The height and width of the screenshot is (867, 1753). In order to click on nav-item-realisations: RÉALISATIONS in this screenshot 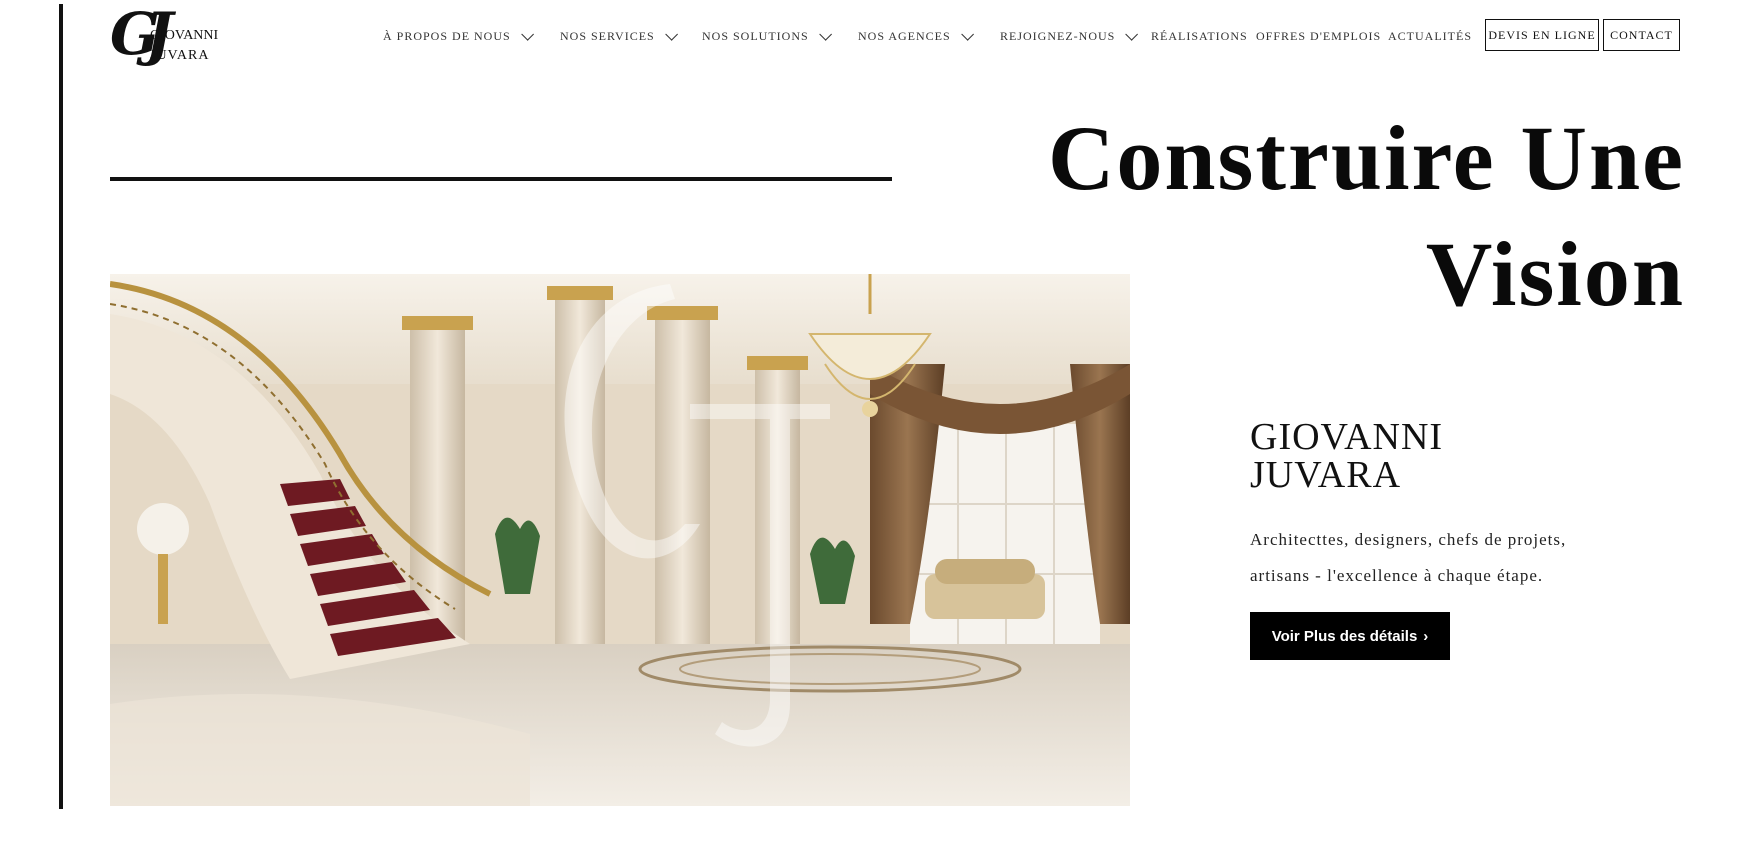, I will do `click(1199, 36)`.